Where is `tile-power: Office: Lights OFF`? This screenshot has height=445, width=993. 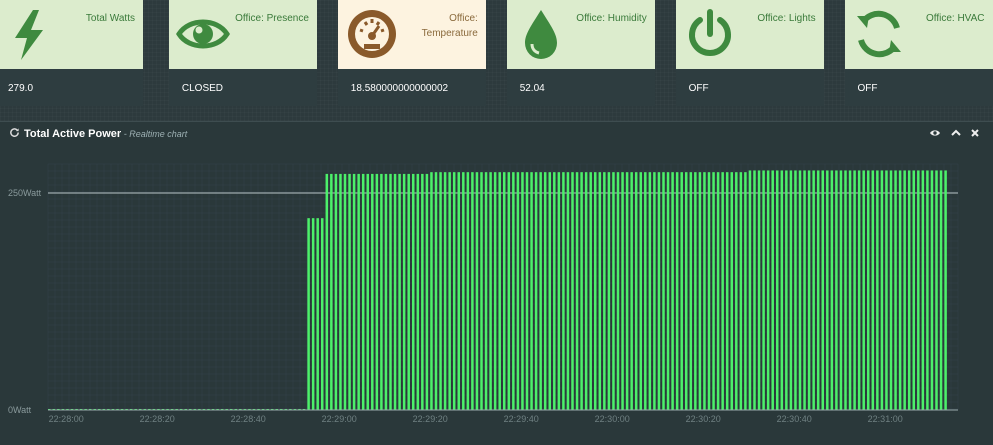 tile-power: Office: Lights OFF is located at coordinates (749, 53).